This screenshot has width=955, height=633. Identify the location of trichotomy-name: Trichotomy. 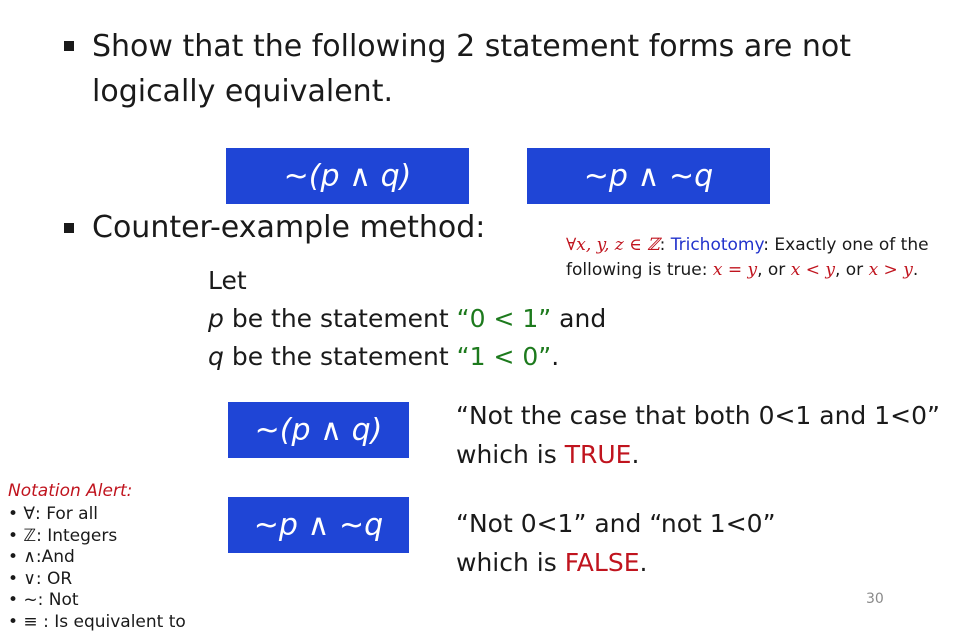
(717, 245).